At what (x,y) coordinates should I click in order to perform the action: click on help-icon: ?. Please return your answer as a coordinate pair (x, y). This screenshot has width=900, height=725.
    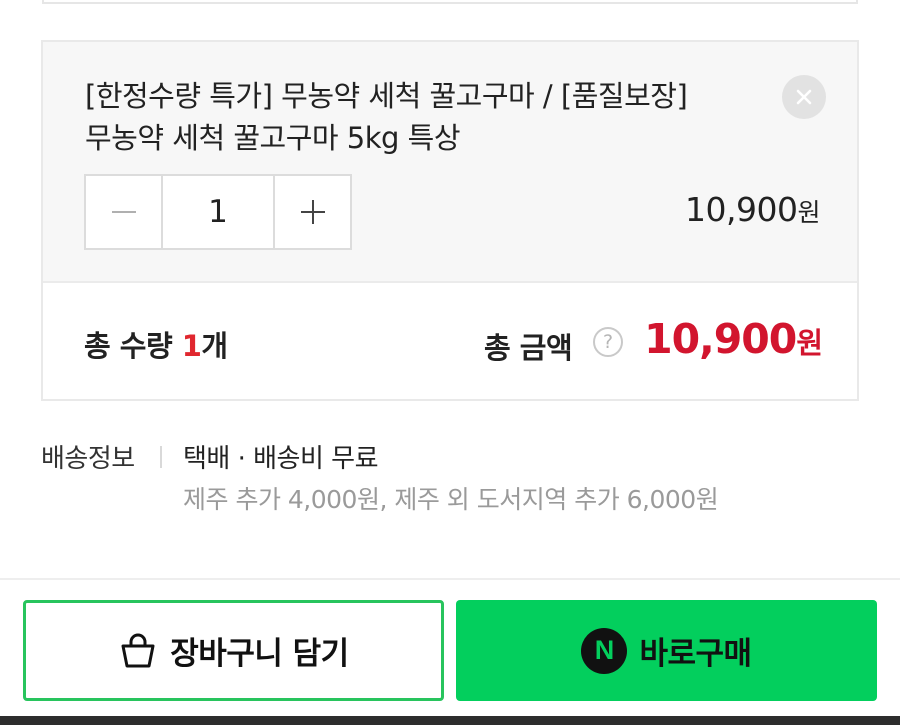
    Looking at the image, I should click on (608, 342).